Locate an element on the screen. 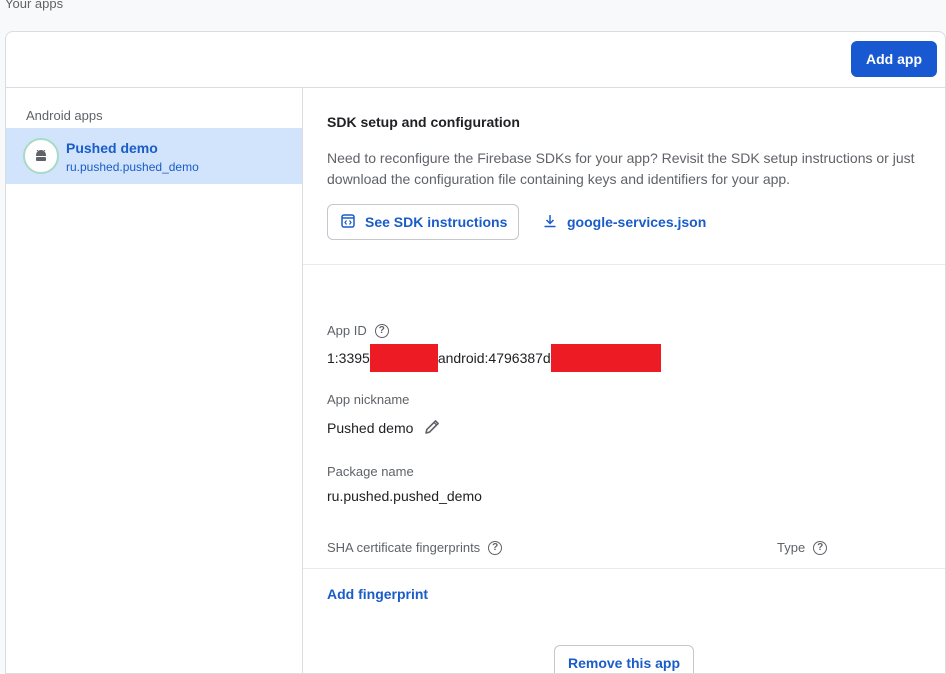 This screenshot has height=674, width=946. type-label: Type is located at coordinates (791, 547).